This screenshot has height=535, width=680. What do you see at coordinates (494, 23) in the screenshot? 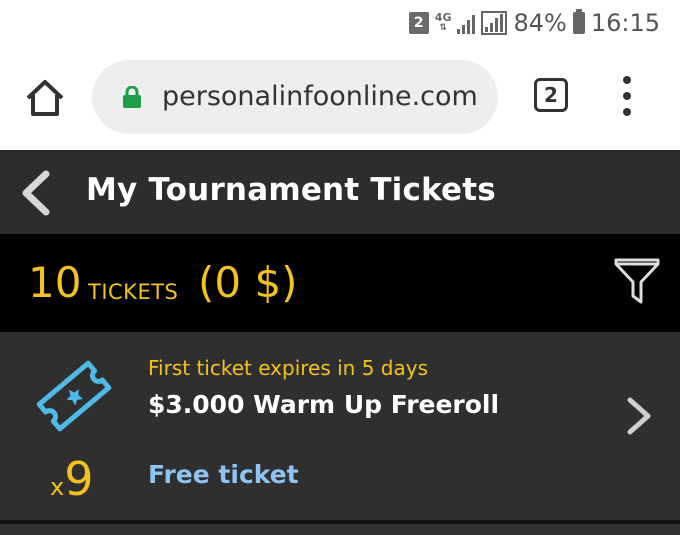
I see `signal-sim2-icon` at bounding box center [494, 23].